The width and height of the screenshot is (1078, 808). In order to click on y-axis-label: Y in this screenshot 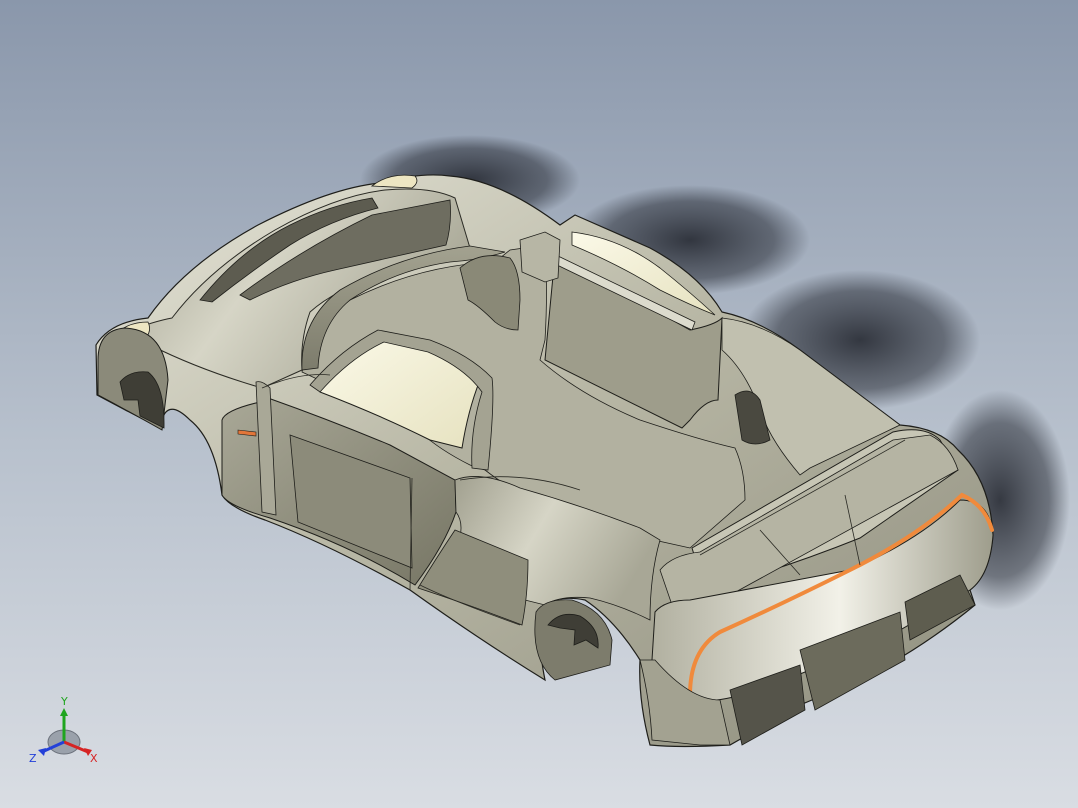, I will do `click(64, 701)`.